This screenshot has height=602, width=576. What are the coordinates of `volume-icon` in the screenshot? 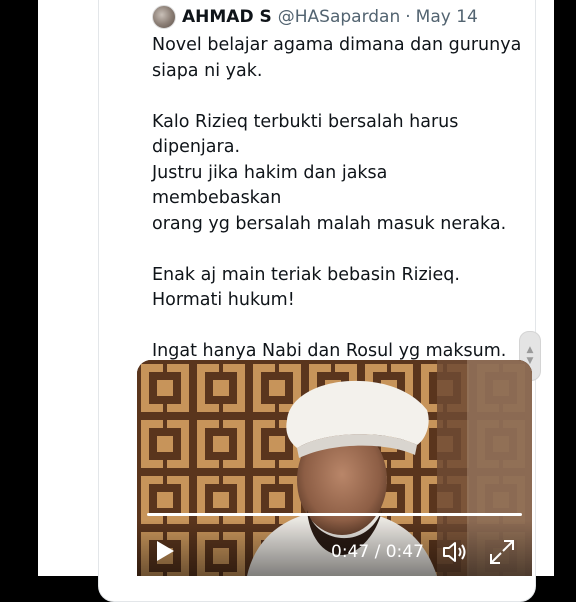 It's located at (456, 552).